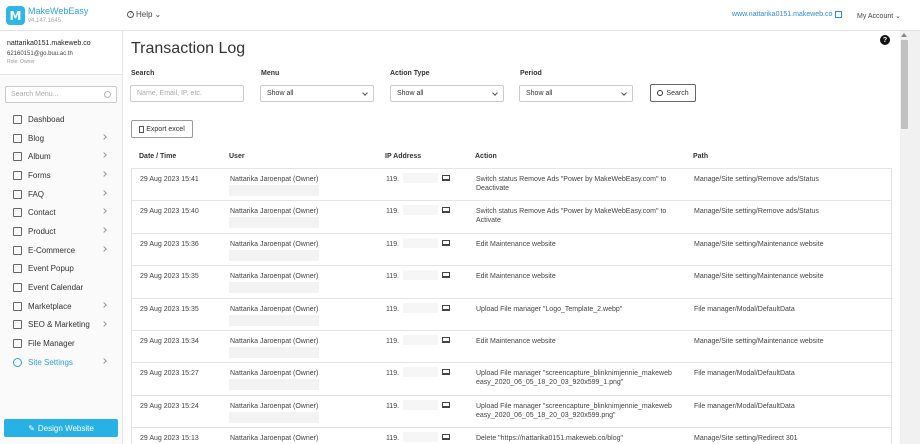  Describe the element at coordinates (42, 213) in the screenshot. I see `sidebar-item-label: Contact` at that location.